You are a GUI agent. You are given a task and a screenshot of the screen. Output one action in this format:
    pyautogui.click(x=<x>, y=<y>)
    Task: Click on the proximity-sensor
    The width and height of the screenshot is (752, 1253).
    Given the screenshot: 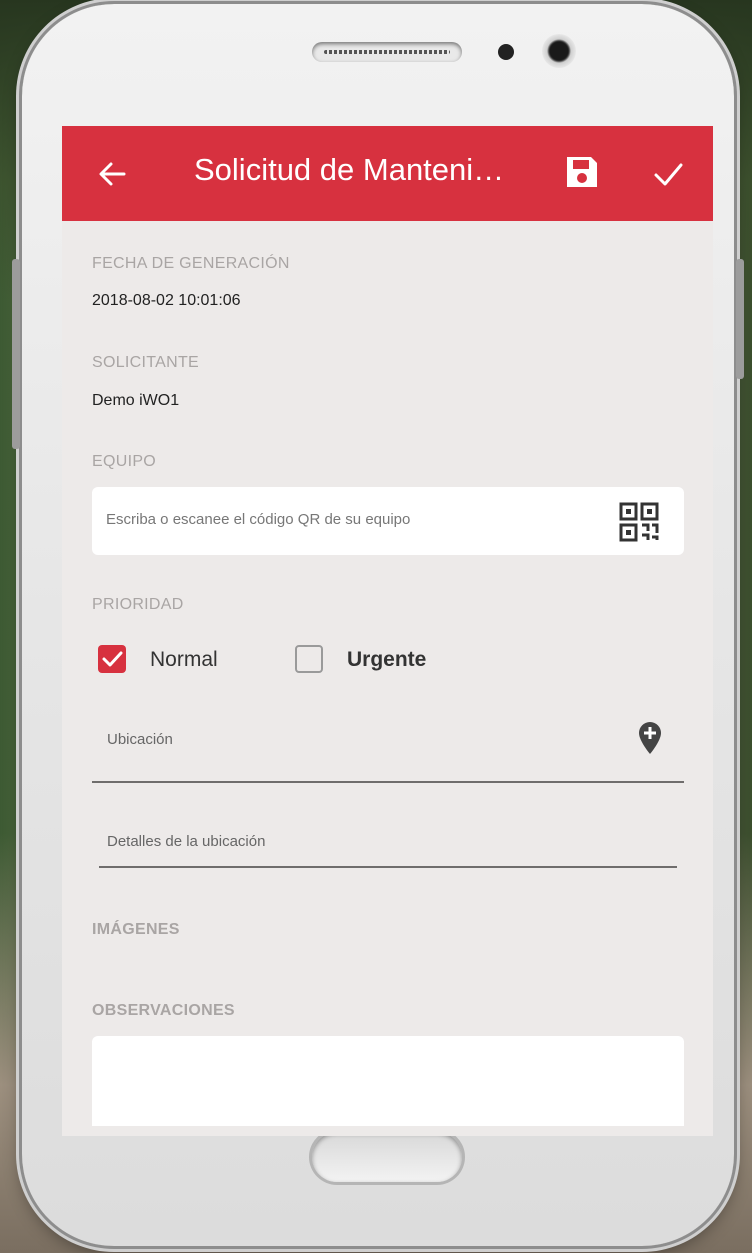 What is the action you would take?
    pyautogui.click(x=506, y=52)
    